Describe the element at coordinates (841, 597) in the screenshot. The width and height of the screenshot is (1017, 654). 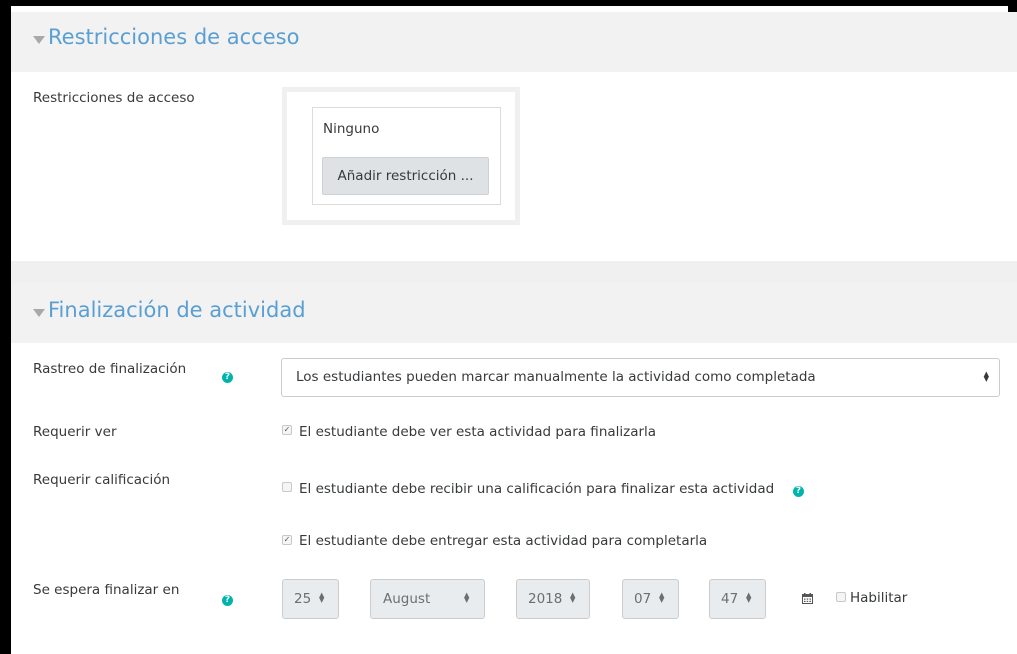
I see `enable-checkbox` at that location.